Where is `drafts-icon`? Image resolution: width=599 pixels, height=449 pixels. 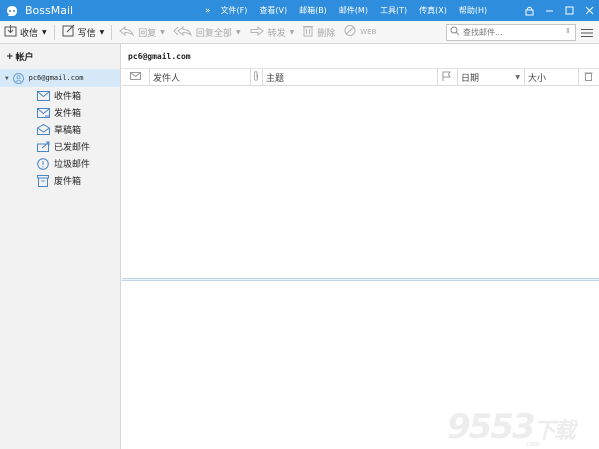
drafts-icon is located at coordinates (44, 129).